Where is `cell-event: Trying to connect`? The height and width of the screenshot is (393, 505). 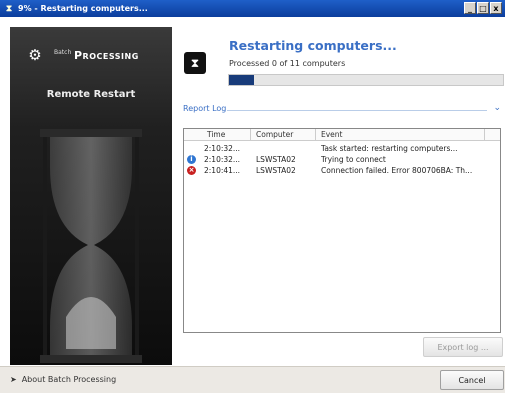 cell-event: Trying to connect is located at coordinates (353, 159).